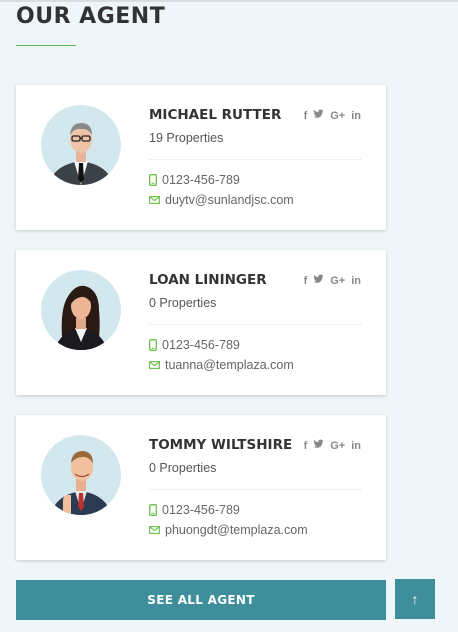 This screenshot has width=458, height=632. I want to click on agent-email: duytv@sunlandjsc.com, so click(221, 200).